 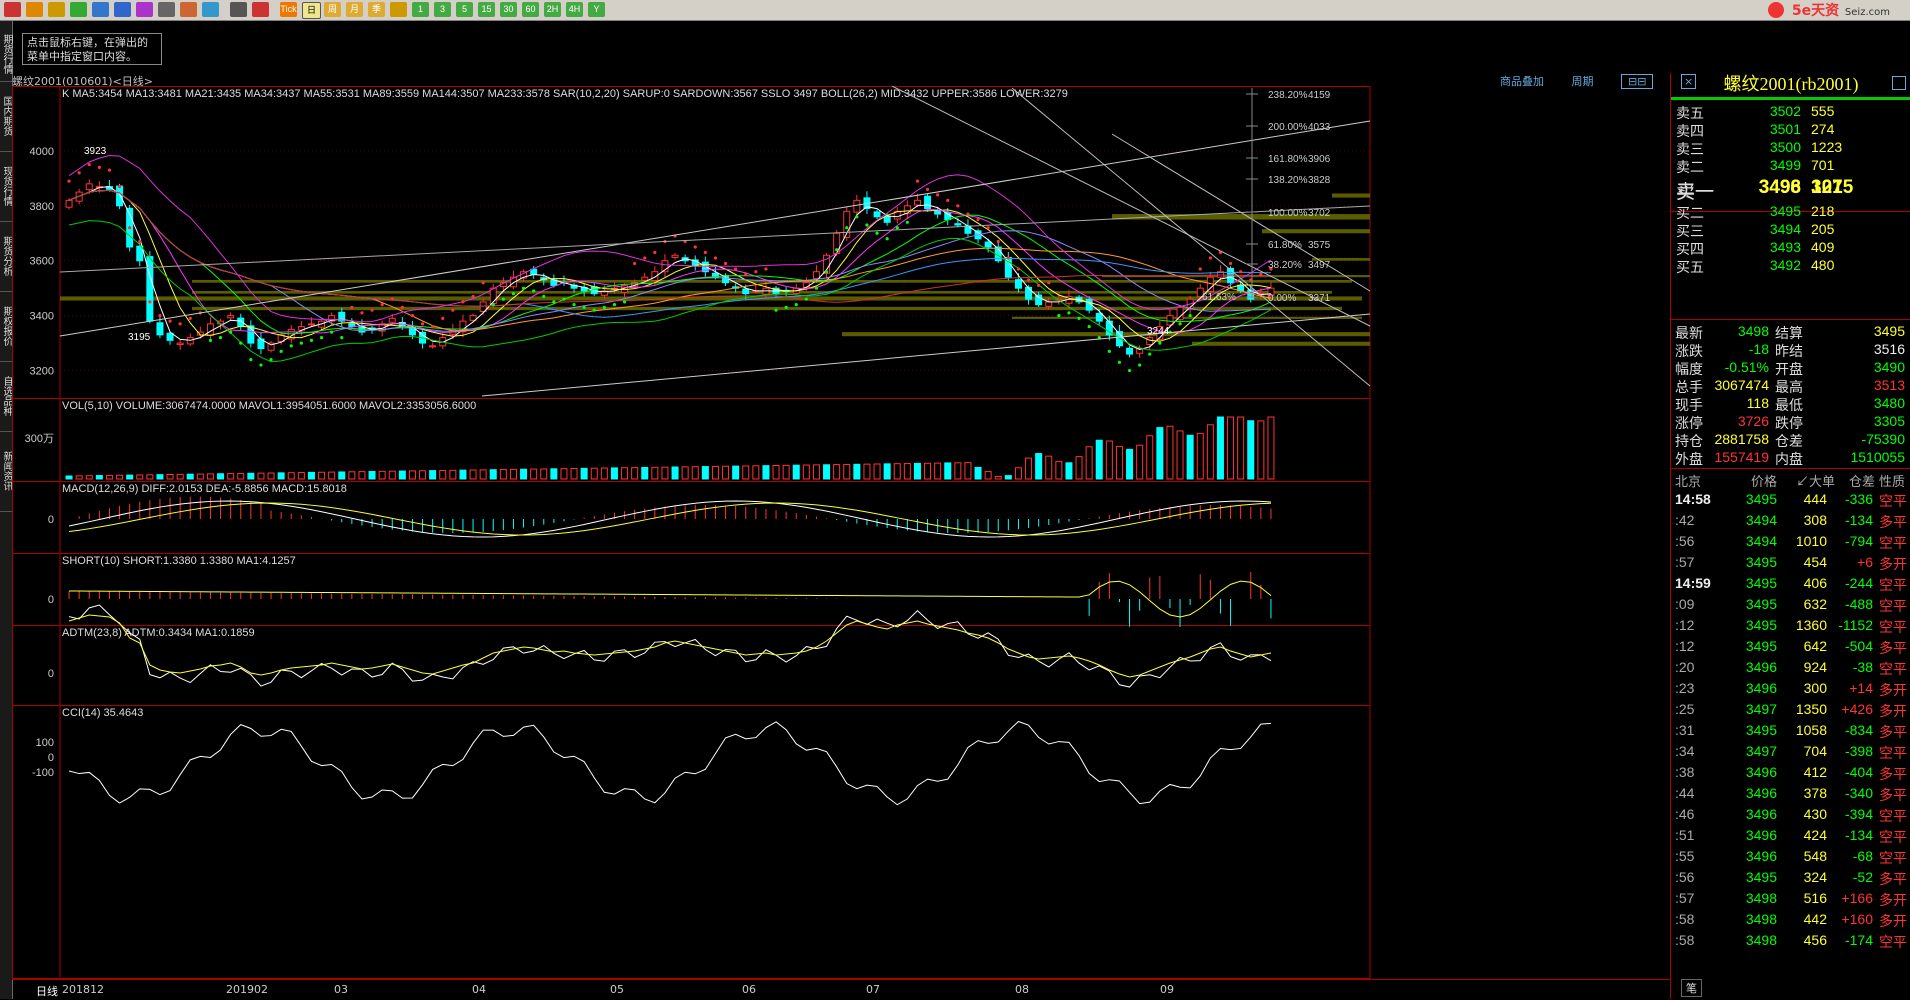 What do you see at coordinates (1753, 331) in the screenshot?
I see `stat-value: 3498` at bounding box center [1753, 331].